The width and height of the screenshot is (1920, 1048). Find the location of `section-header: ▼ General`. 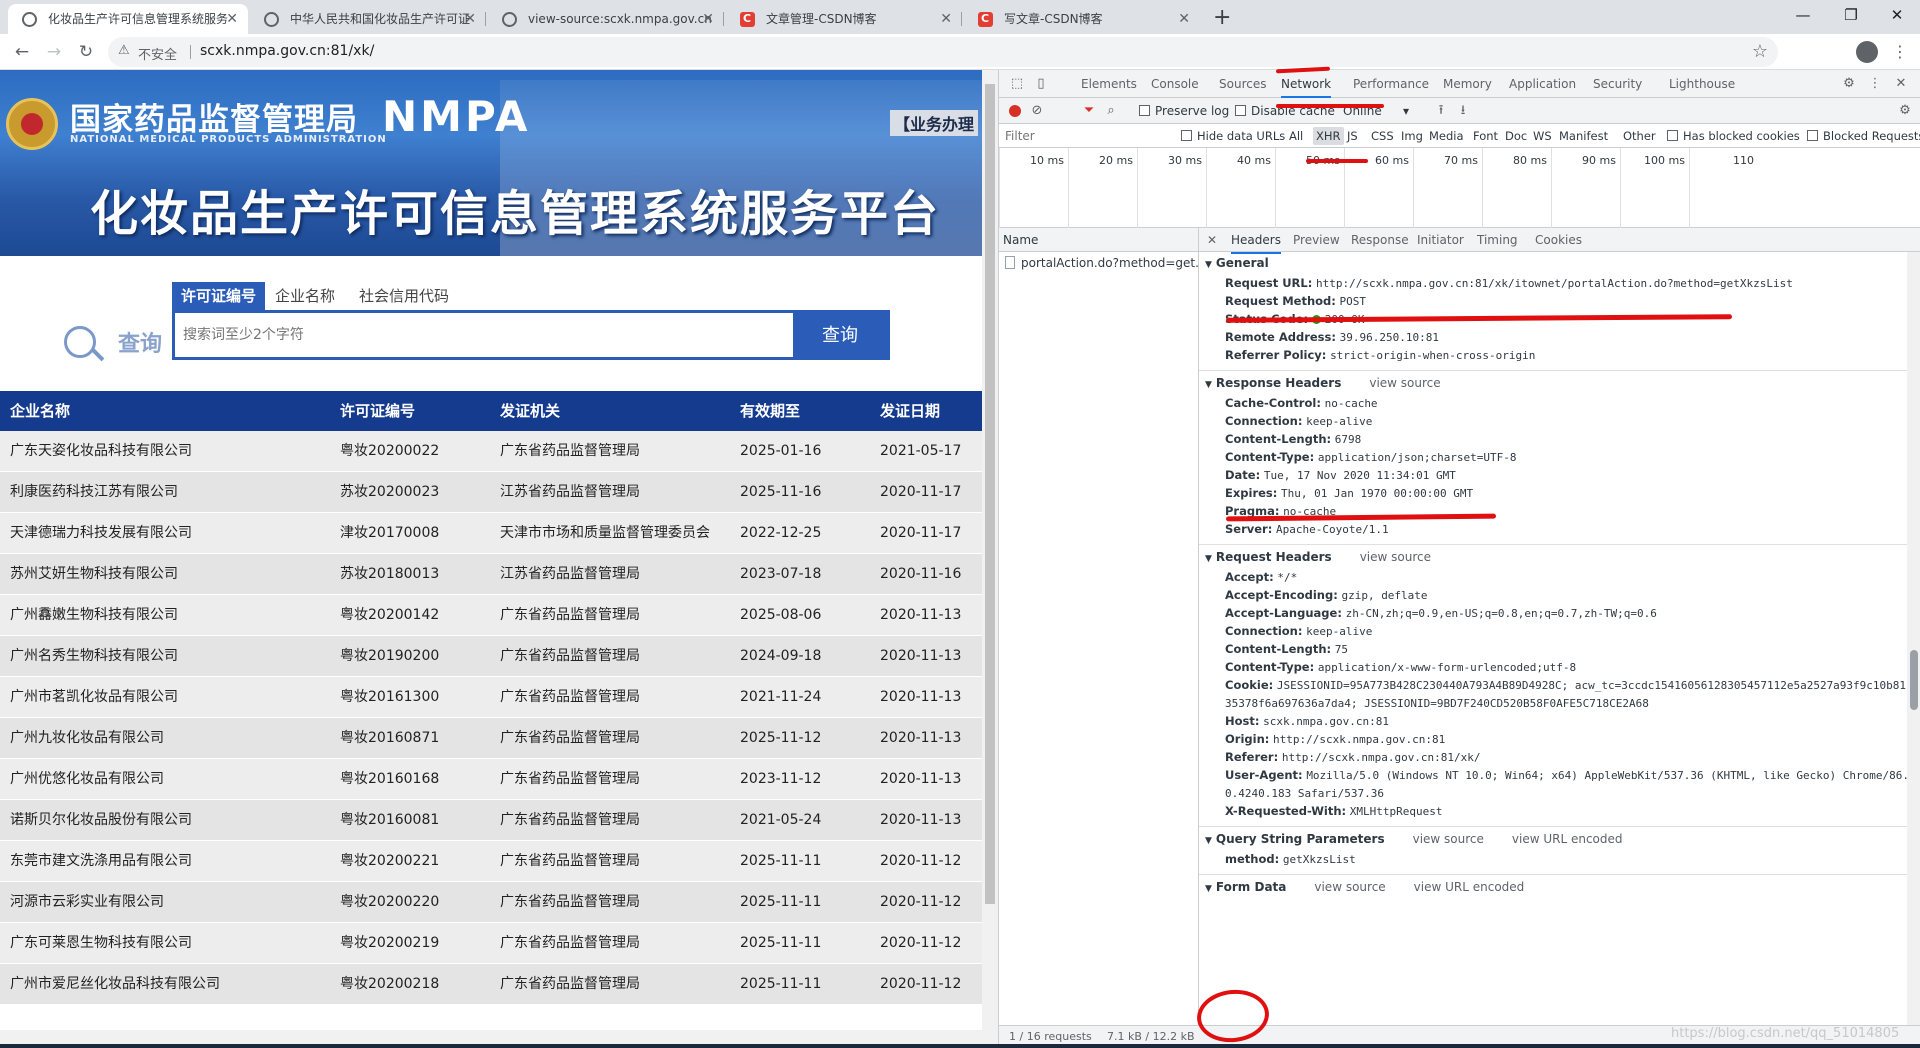

section-header: ▼ General is located at coordinates (1237, 263).